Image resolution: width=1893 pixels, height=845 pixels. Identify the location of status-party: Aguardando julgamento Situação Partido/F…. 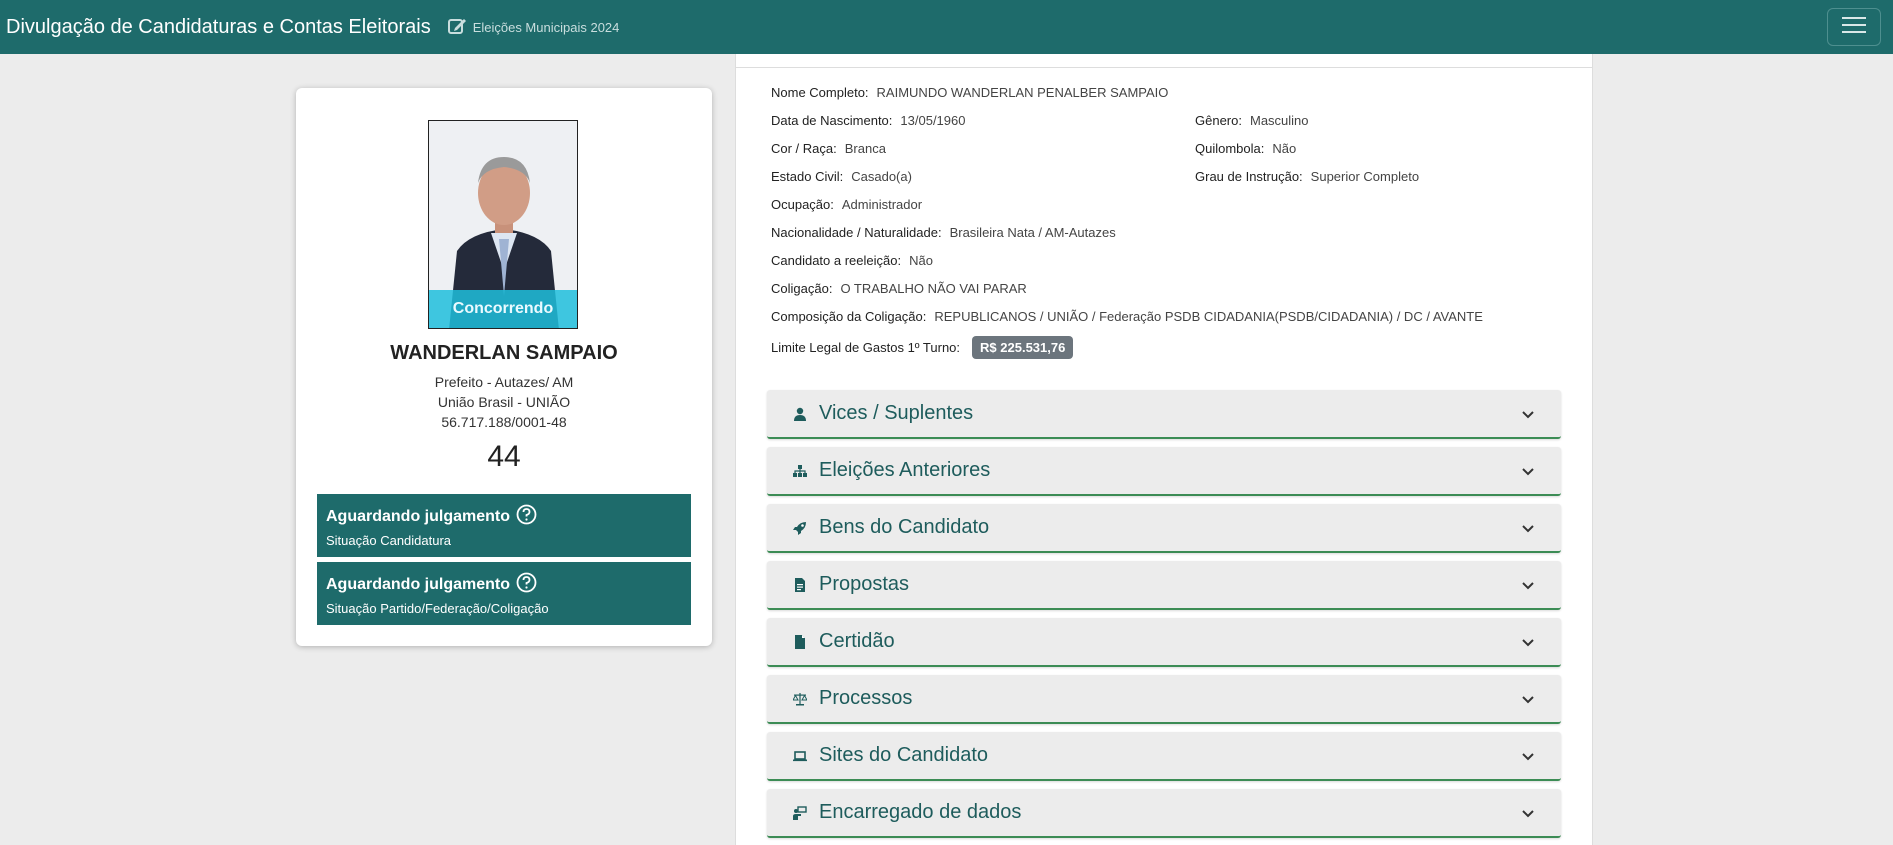
(504, 593).